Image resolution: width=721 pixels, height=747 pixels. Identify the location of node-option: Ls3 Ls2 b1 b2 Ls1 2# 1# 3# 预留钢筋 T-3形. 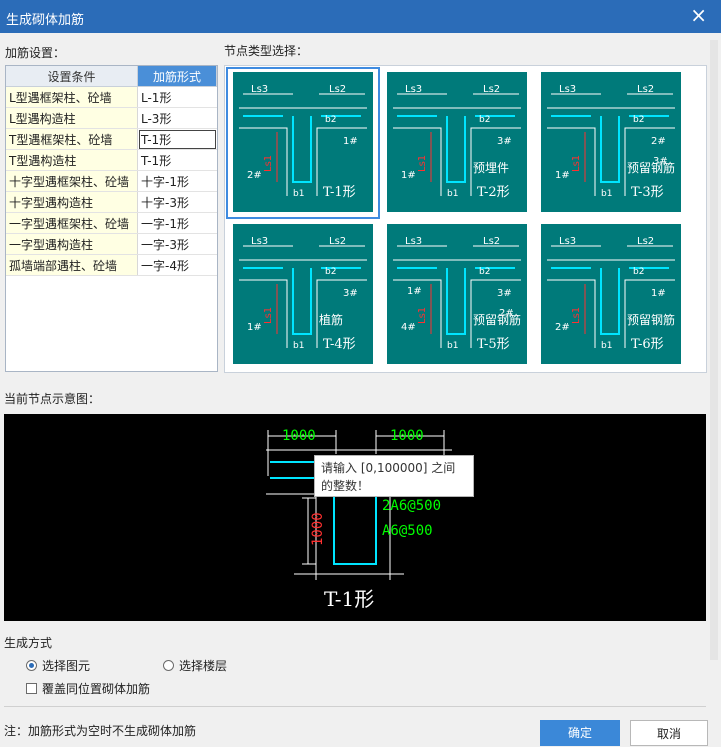
(611, 143).